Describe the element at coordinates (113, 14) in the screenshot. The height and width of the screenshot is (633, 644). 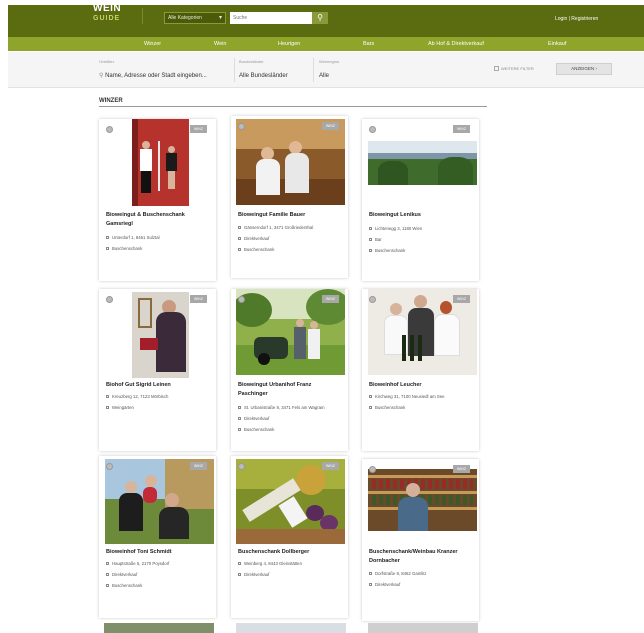
I see `site-logo: WEIN GUIDE` at that location.